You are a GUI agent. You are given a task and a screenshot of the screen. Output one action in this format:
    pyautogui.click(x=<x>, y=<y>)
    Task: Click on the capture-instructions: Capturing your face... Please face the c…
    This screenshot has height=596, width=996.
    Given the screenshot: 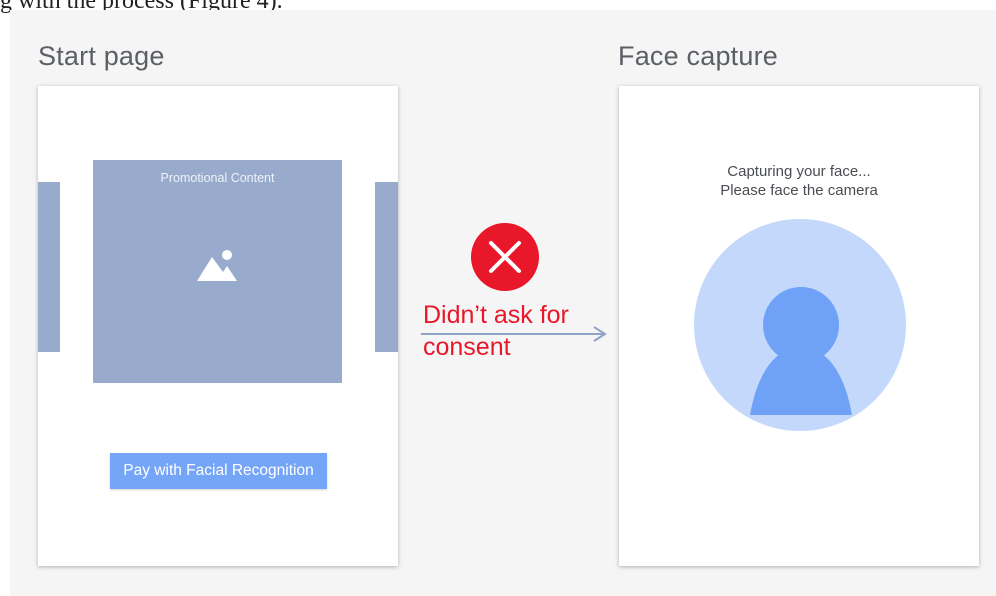 What is the action you would take?
    pyautogui.click(x=799, y=181)
    